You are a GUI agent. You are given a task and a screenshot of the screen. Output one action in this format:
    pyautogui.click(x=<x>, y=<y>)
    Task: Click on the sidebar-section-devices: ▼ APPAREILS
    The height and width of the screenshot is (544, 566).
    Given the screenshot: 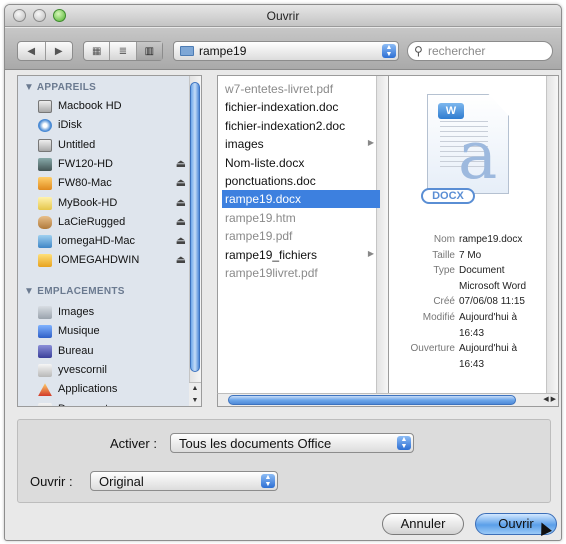 What is the action you would take?
    pyautogui.click(x=60, y=87)
    